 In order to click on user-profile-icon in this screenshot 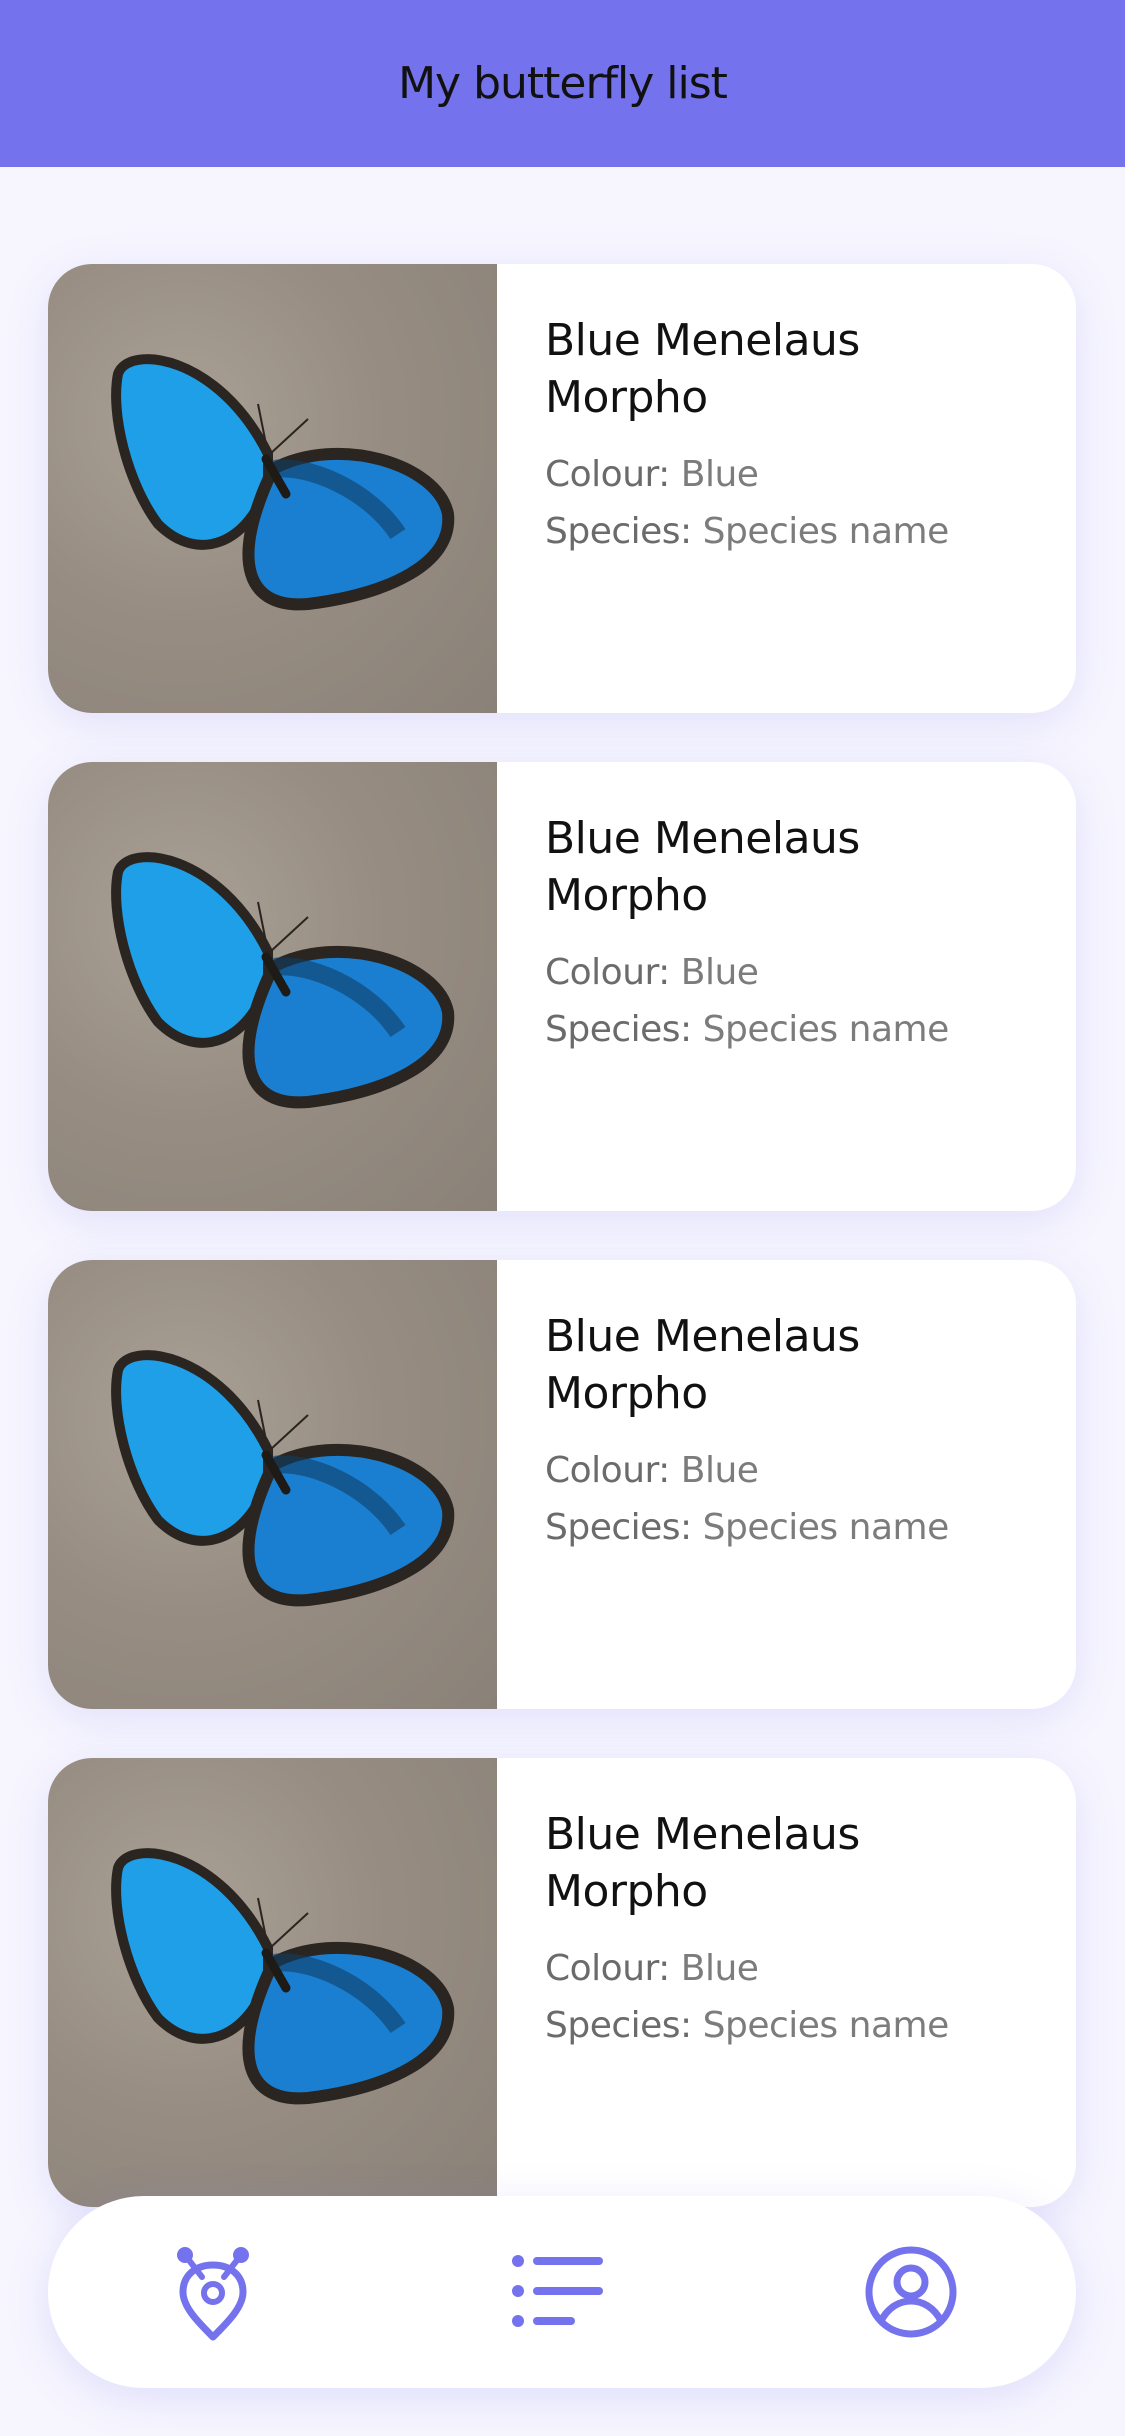, I will do `click(911, 2292)`.